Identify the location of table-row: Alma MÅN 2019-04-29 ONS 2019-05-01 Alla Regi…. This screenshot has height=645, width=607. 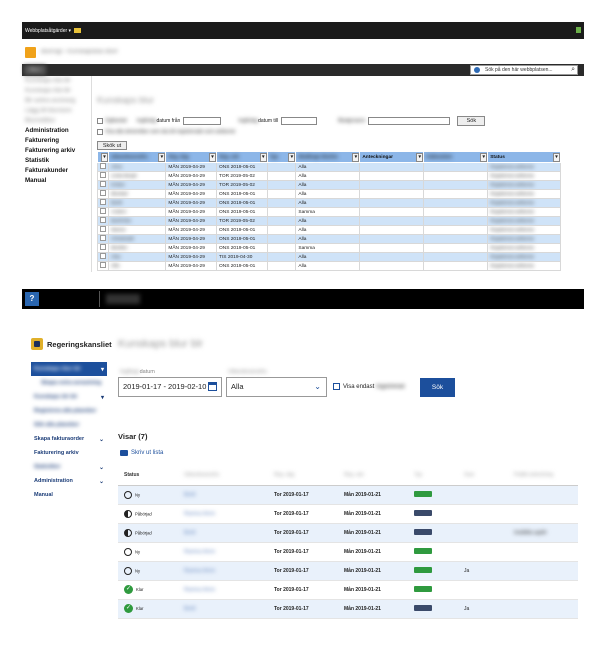
(328, 167).